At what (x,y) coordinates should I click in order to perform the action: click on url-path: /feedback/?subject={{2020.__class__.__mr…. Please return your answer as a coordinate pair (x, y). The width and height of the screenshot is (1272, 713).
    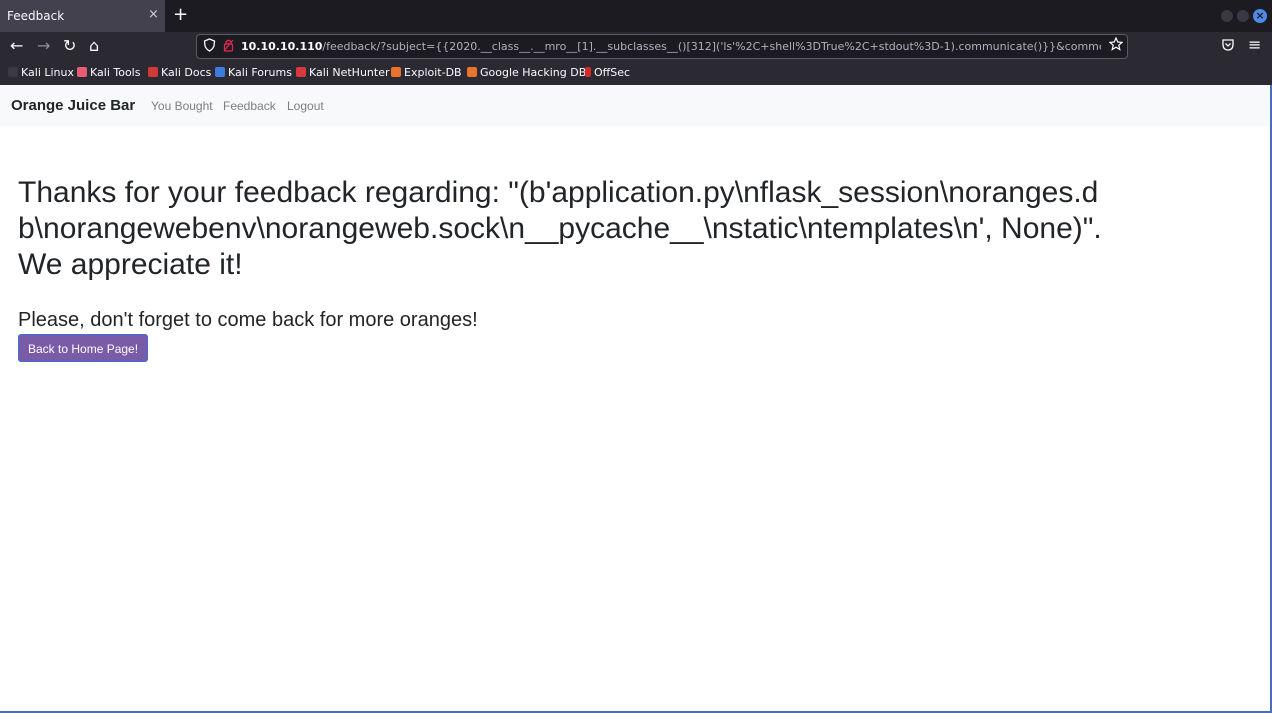
    Looking at the image, I should click on (711, 46).